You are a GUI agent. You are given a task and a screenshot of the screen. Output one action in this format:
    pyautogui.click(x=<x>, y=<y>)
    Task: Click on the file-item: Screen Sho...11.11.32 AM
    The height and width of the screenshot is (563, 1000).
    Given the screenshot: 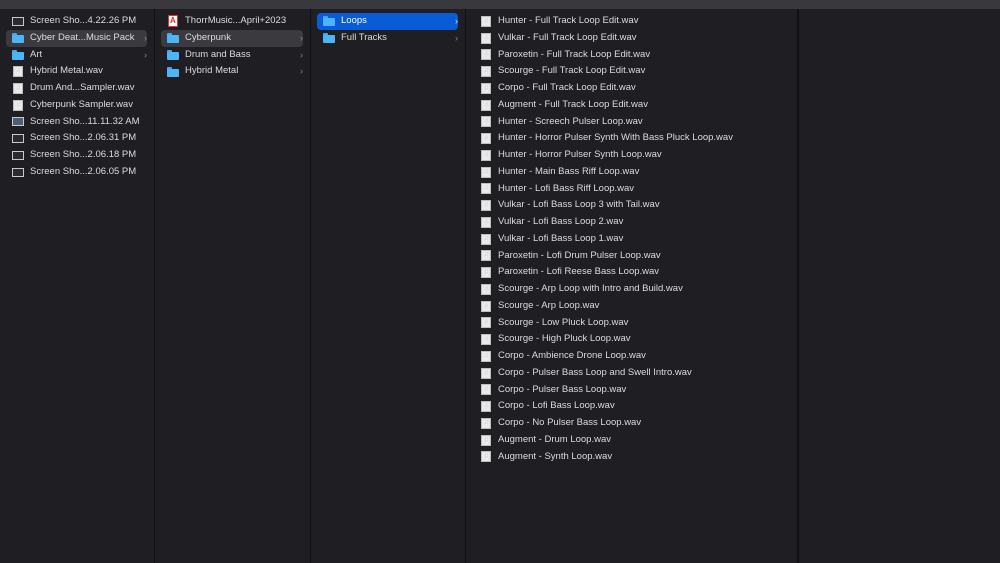 What is the action you would take?
    pyautogui.click(x=76, y=122)
    